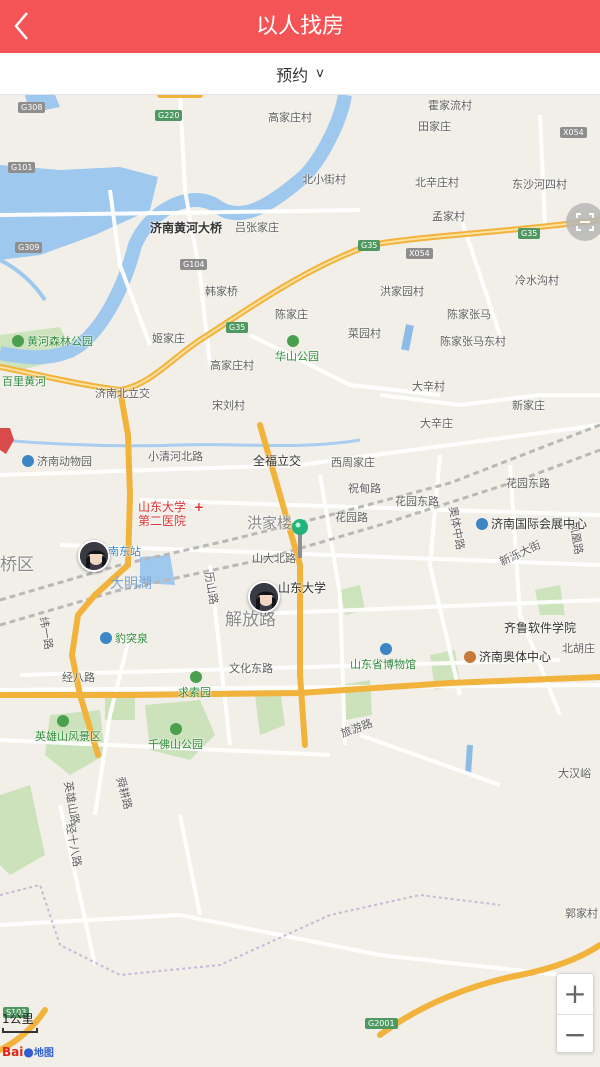  What do you see at coordinates (436, 423) in the screenshot?
I see `place-label: 大辛庄` at bounding box center [436, 423].